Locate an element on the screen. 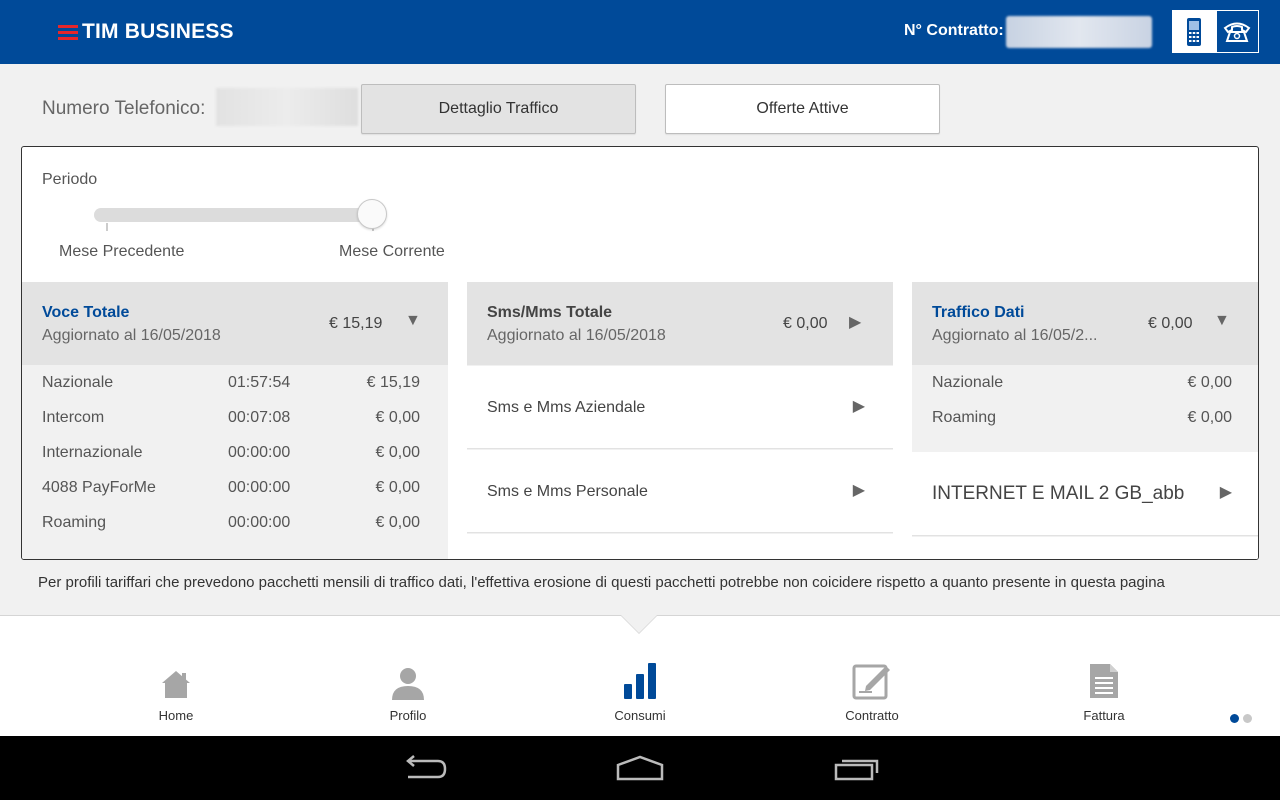 Image resolution: width=1280 pixels, height=800 pixels. android-navigation-bar is located at coordinates (640, 768).